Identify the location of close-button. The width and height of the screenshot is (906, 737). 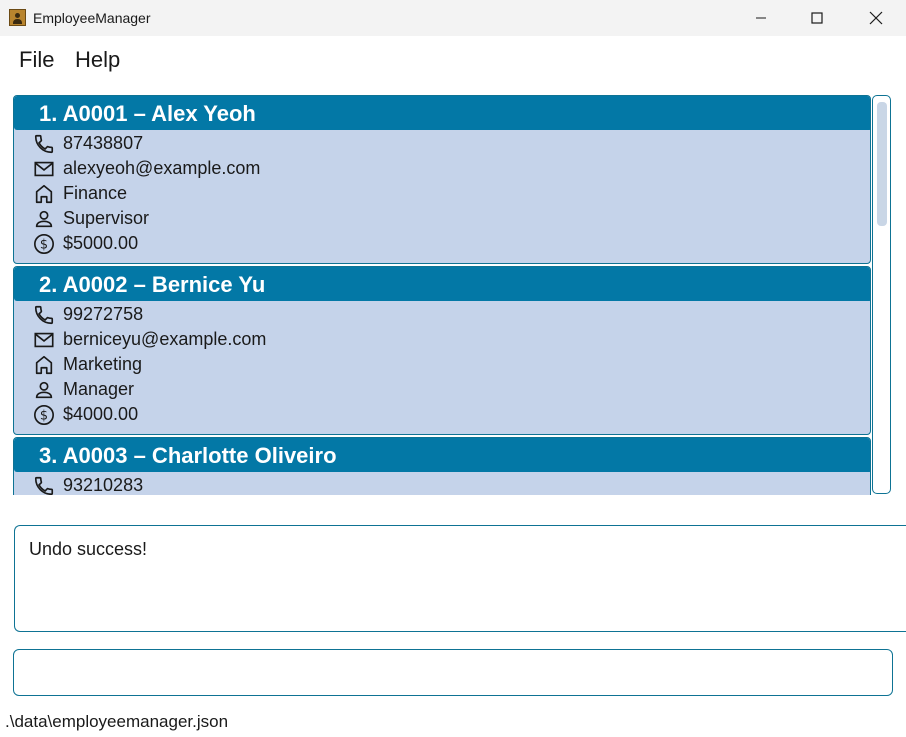
(876, 18).